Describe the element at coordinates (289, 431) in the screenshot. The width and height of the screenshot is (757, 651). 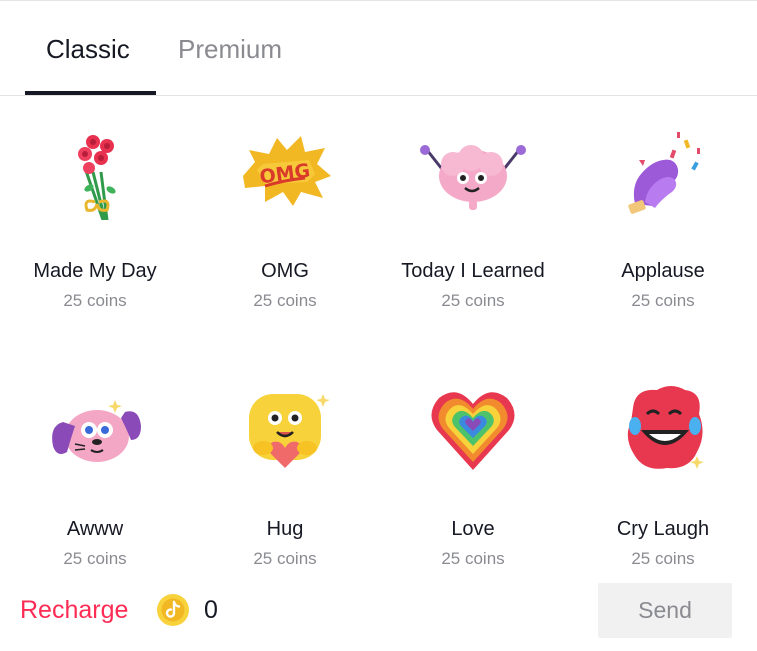
I see `hugging-face-icon` at that location.